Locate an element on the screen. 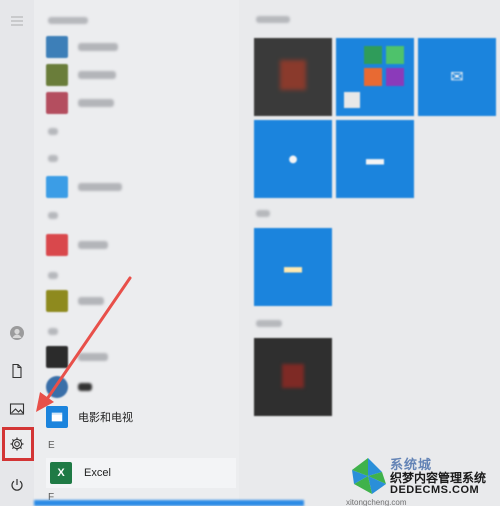  watermark-text: xitongcheng.com is located at coordinates (376, 502).